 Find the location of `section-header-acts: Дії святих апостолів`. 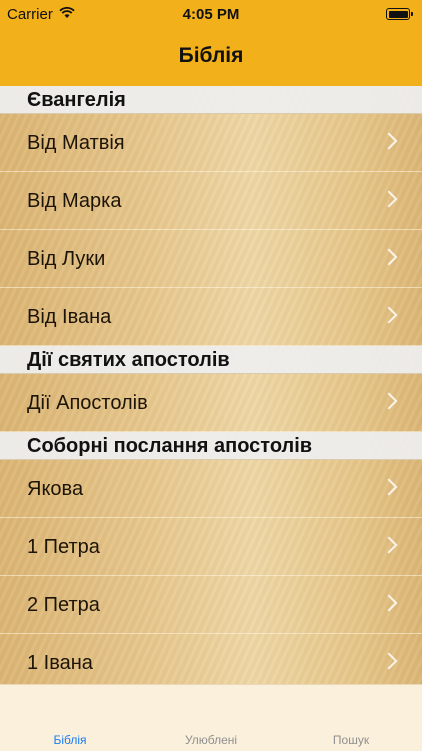

section-header-acts: Дії святих апостолів is located at coordinates (211, 360).